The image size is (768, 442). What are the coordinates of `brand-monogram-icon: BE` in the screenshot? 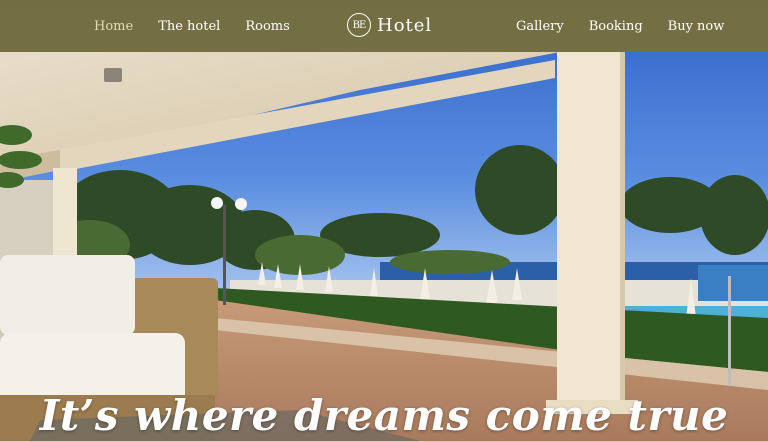 It's located at (359, 25).